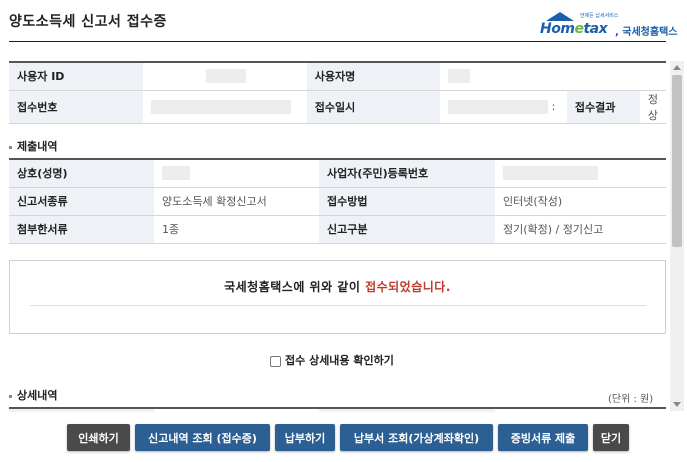 The height and width of the screenshot is (462, 687). I want to click on logo-tagline: 언제든 납세서비스, so click(599, 16).